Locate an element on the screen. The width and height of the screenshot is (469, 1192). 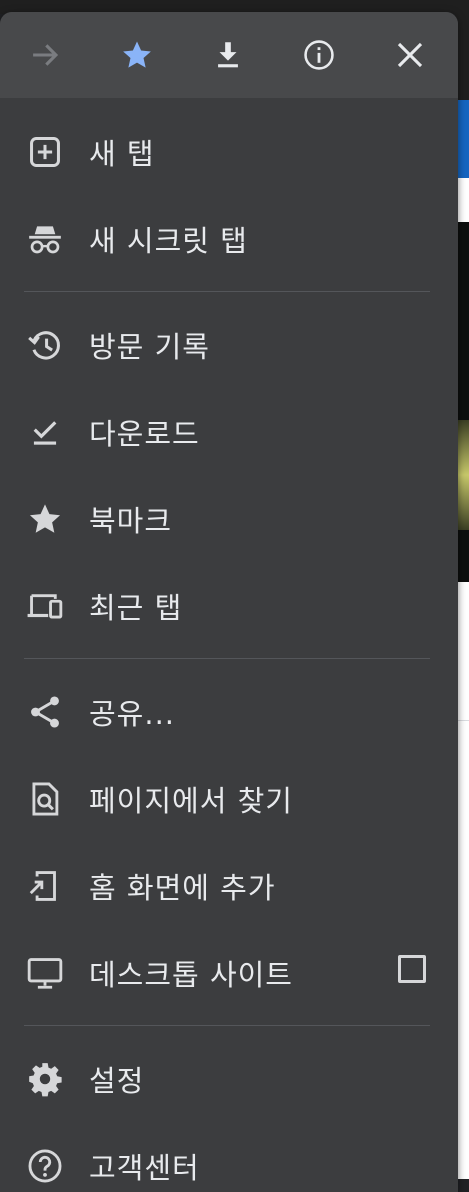
gear-icon is located at coordinates (45, 1079).